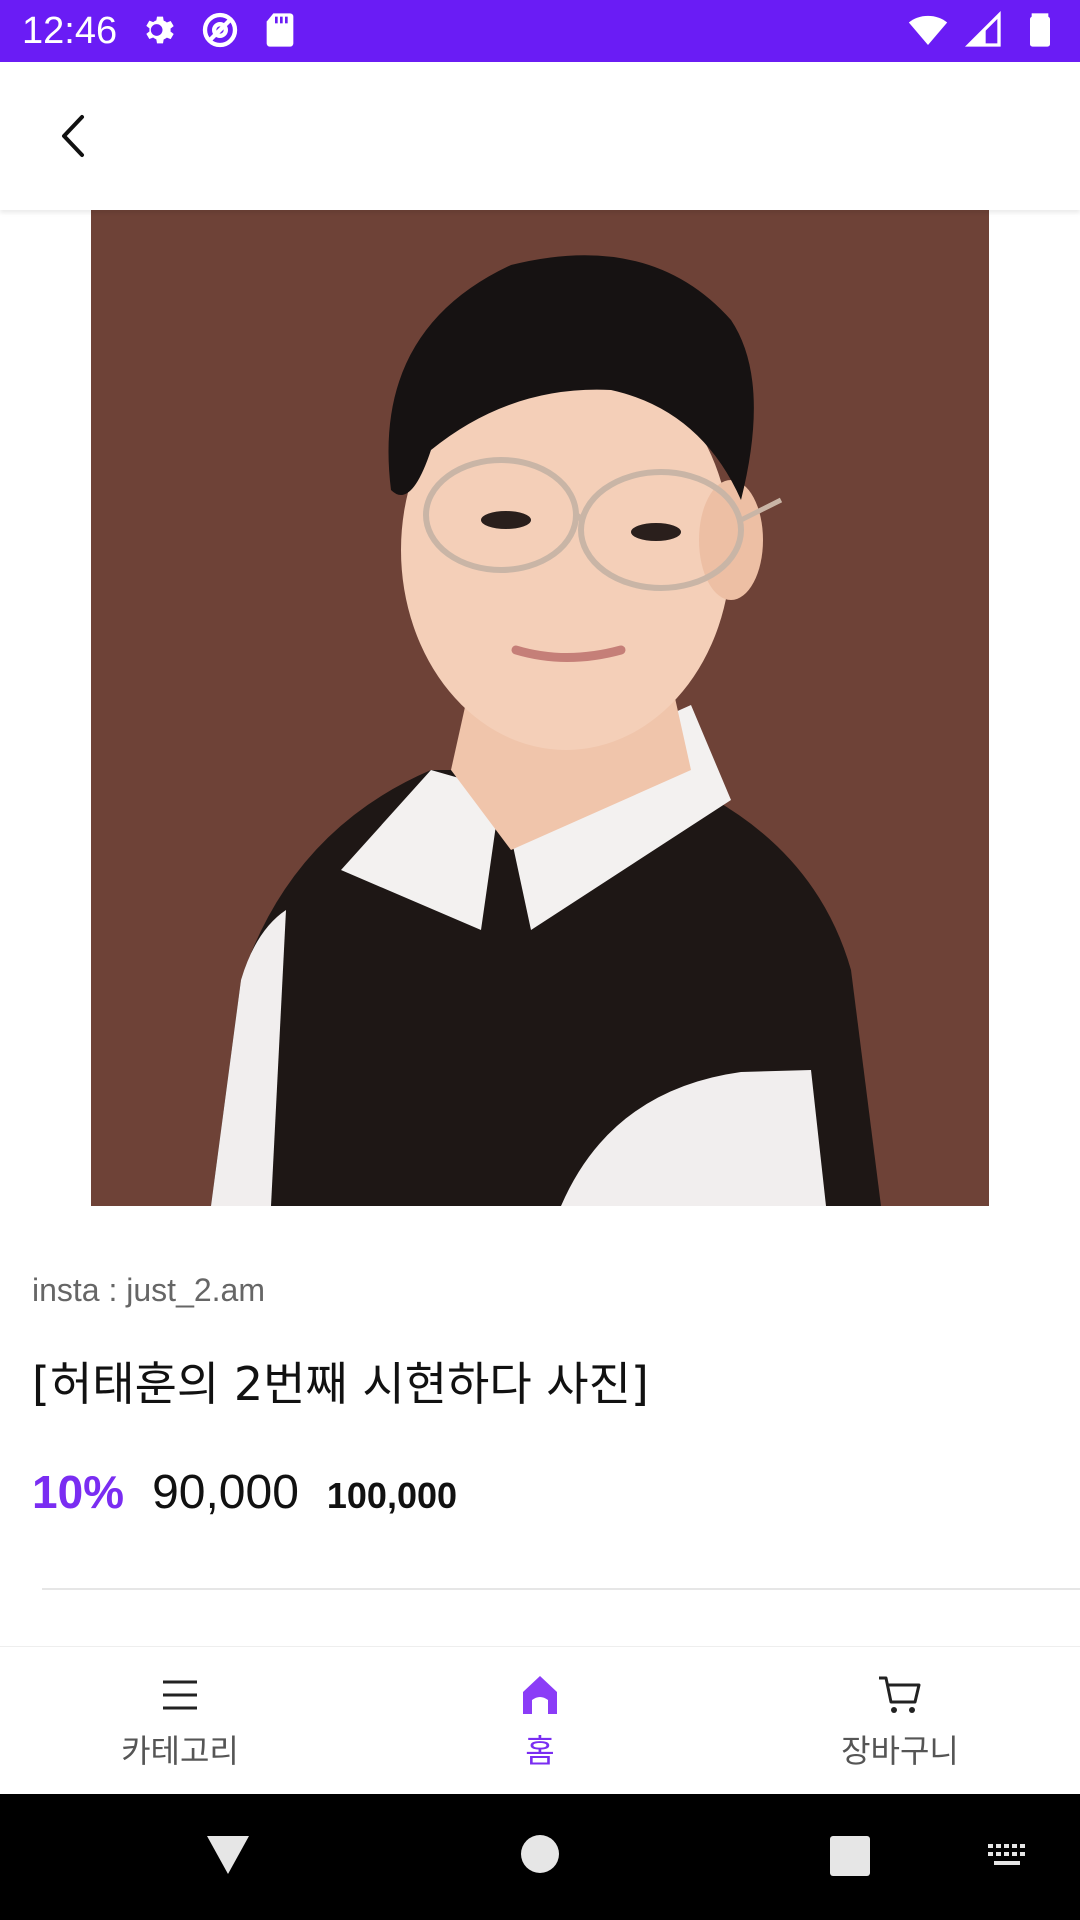  What do you see at coordinates (180, 1750) in the screenshot?
I see `nav-label-category: 카테고리` at bounding box center [180, 1750].